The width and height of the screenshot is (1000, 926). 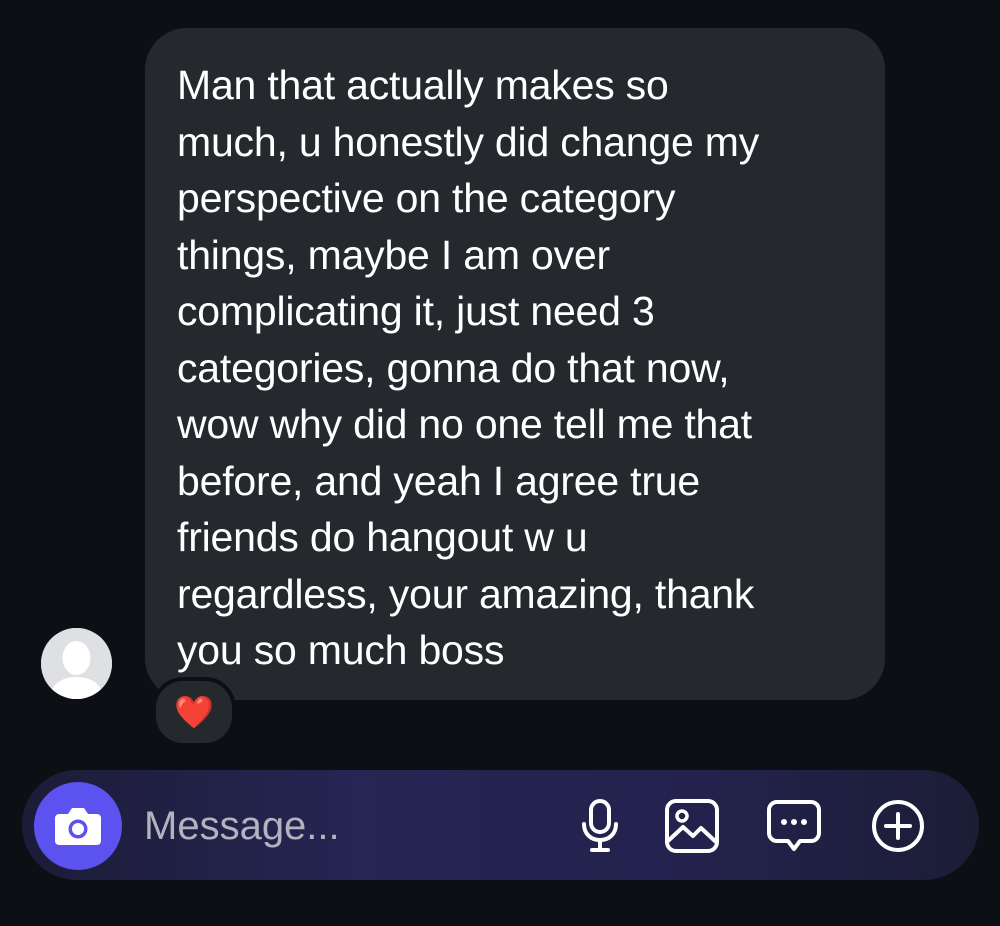 I want to click on heart-reaction-icon: ❤️, so click(x=194, y=712).